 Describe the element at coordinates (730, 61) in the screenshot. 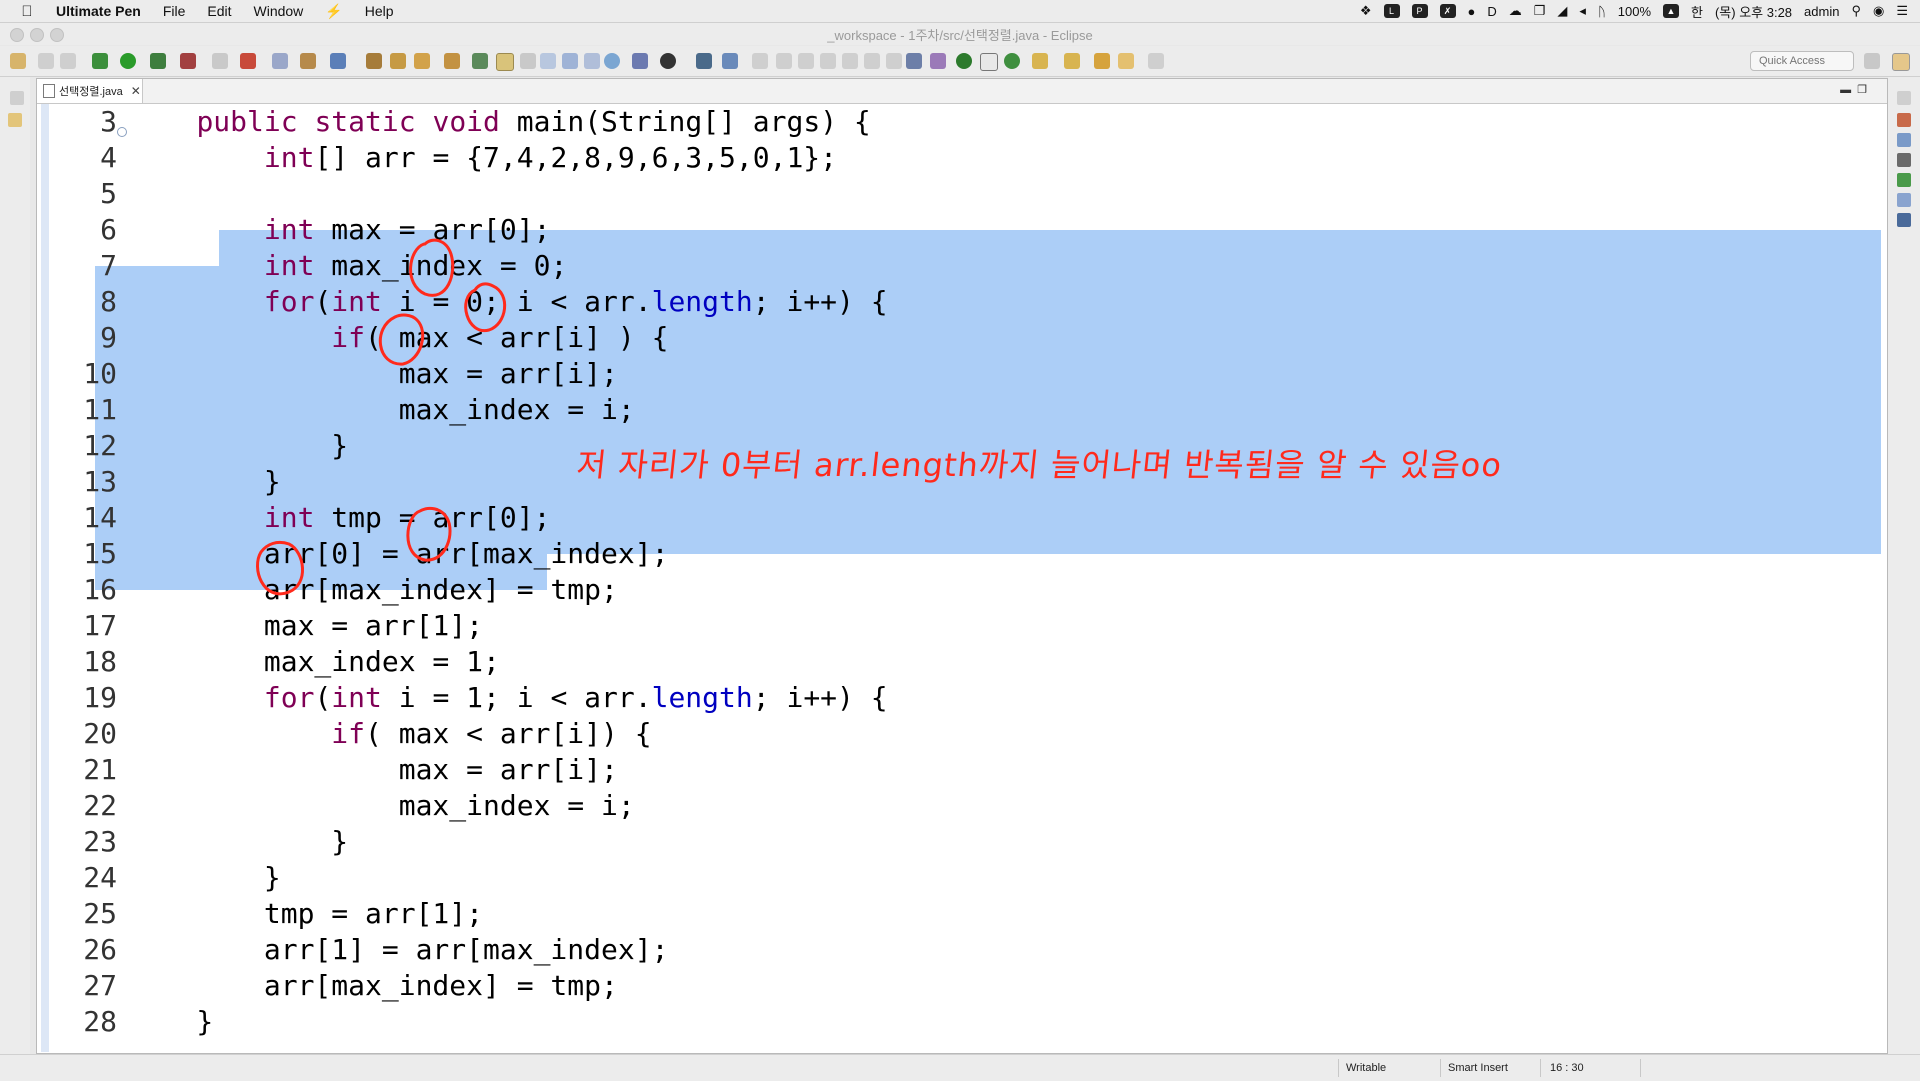

I see `pin-icon` at that location.